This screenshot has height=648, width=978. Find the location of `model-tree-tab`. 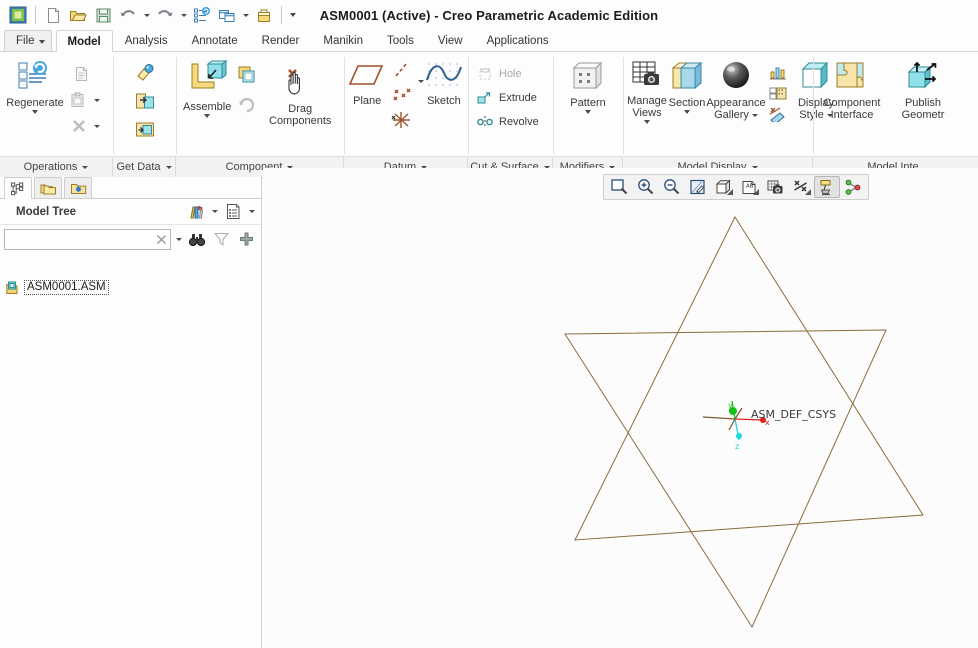

model-tree-tab is located at coordinates (18, 188).